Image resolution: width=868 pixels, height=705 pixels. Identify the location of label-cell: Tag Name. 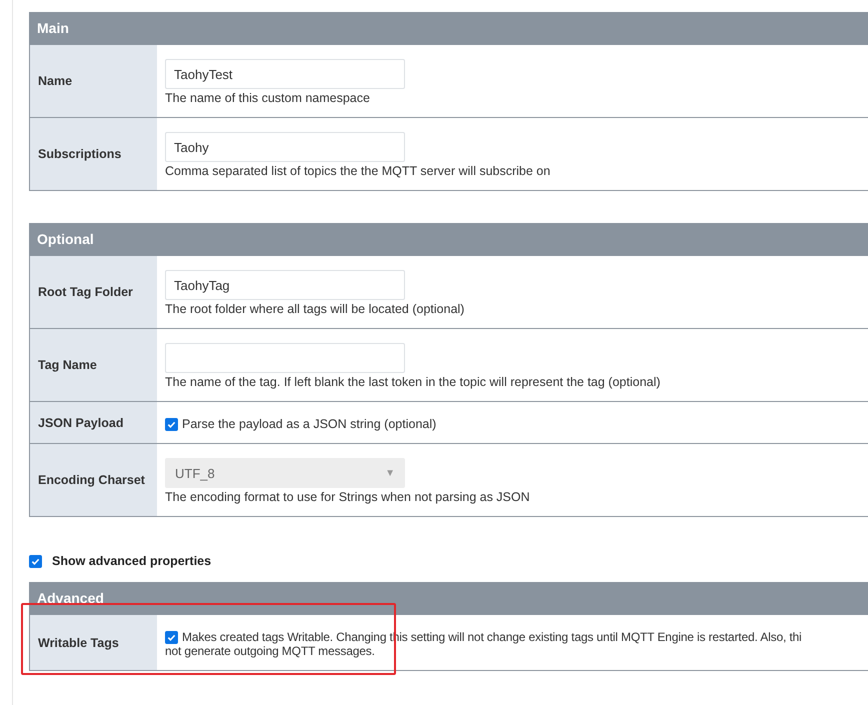
(93, 365).